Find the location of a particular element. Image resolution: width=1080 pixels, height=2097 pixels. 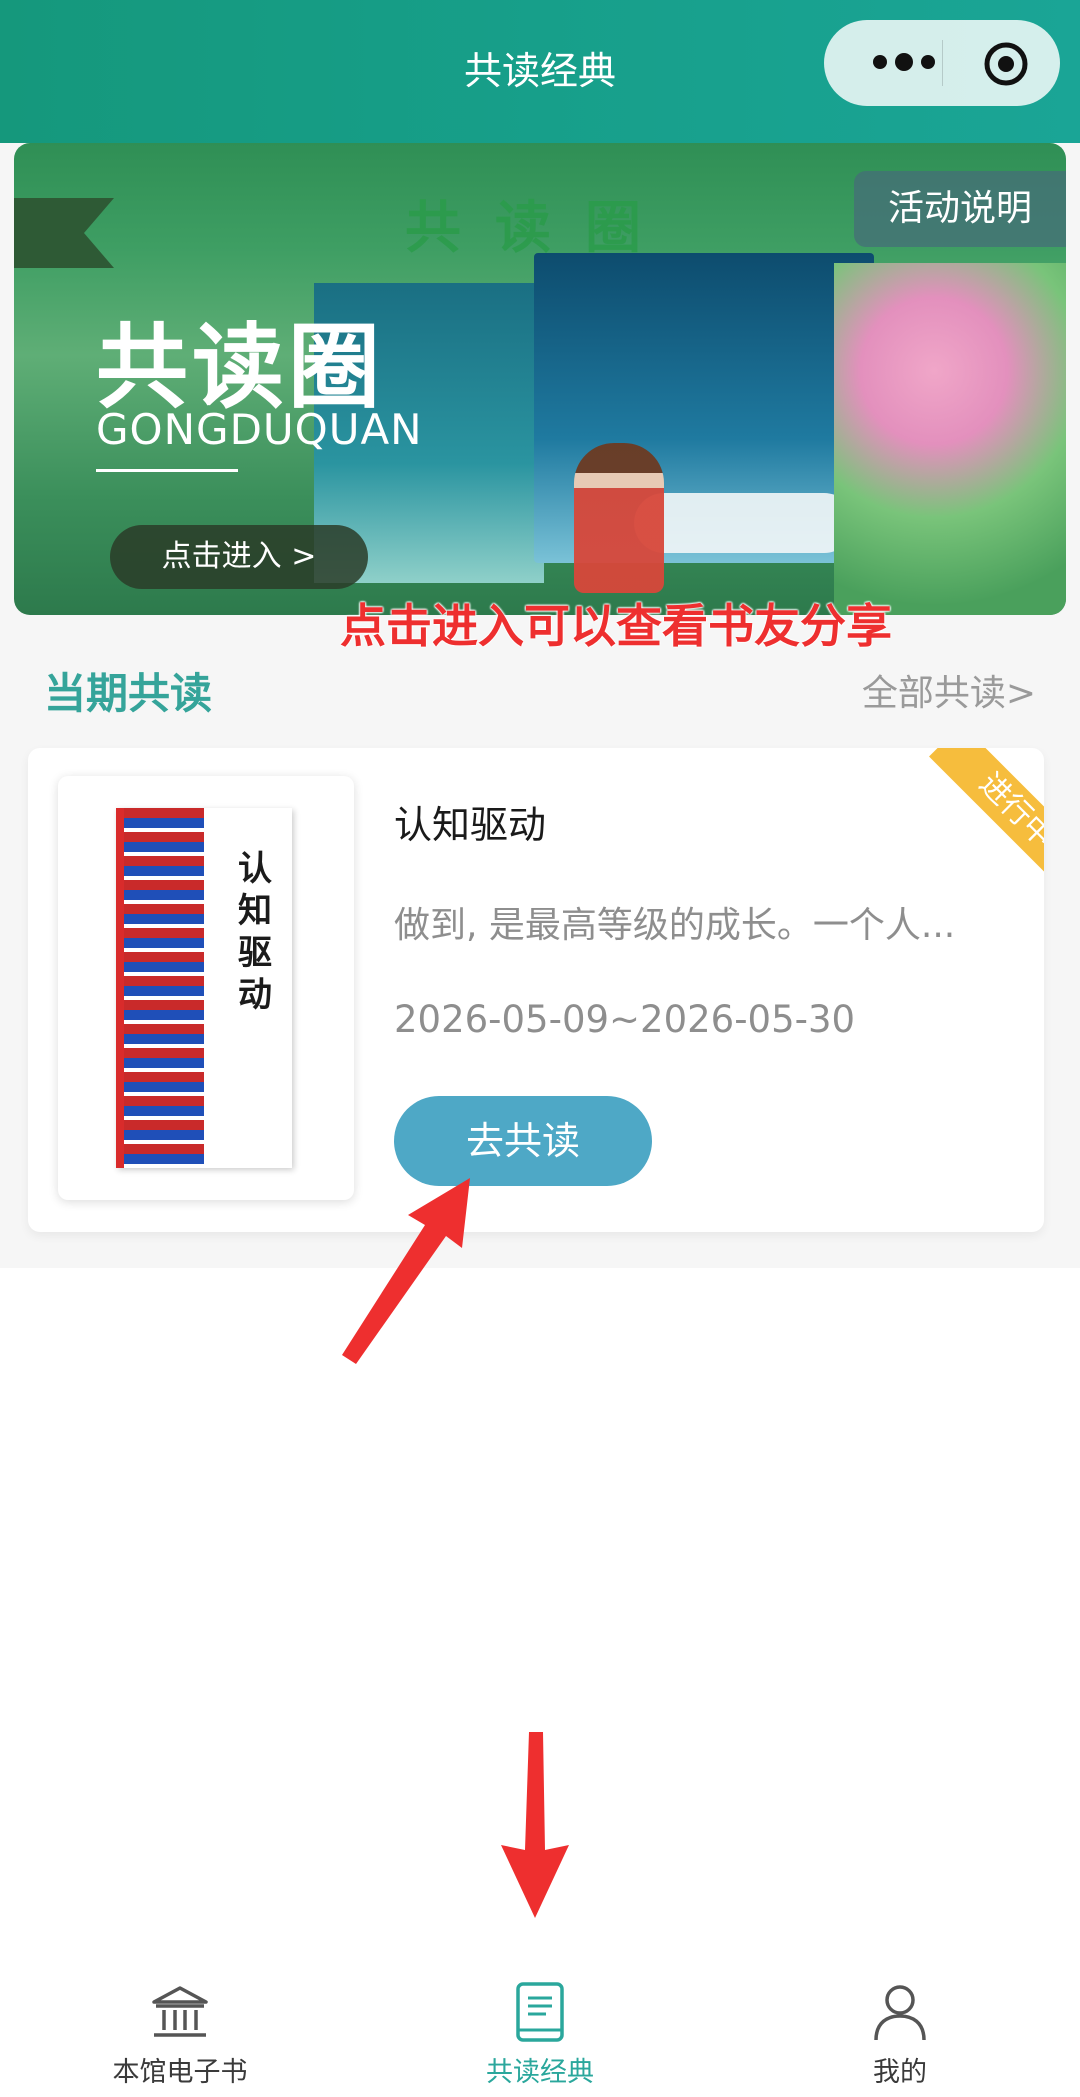

nav-header: 共读经典 is located at coordinates (540, 71).